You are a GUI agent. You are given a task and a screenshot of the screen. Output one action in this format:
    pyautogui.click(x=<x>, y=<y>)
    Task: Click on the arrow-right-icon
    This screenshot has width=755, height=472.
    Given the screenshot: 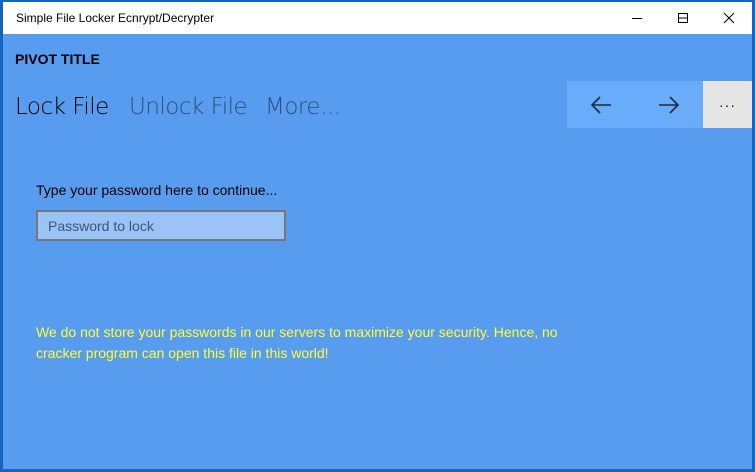 What is the action you would take?
    pyautogui.click(x=669, y=104)
    